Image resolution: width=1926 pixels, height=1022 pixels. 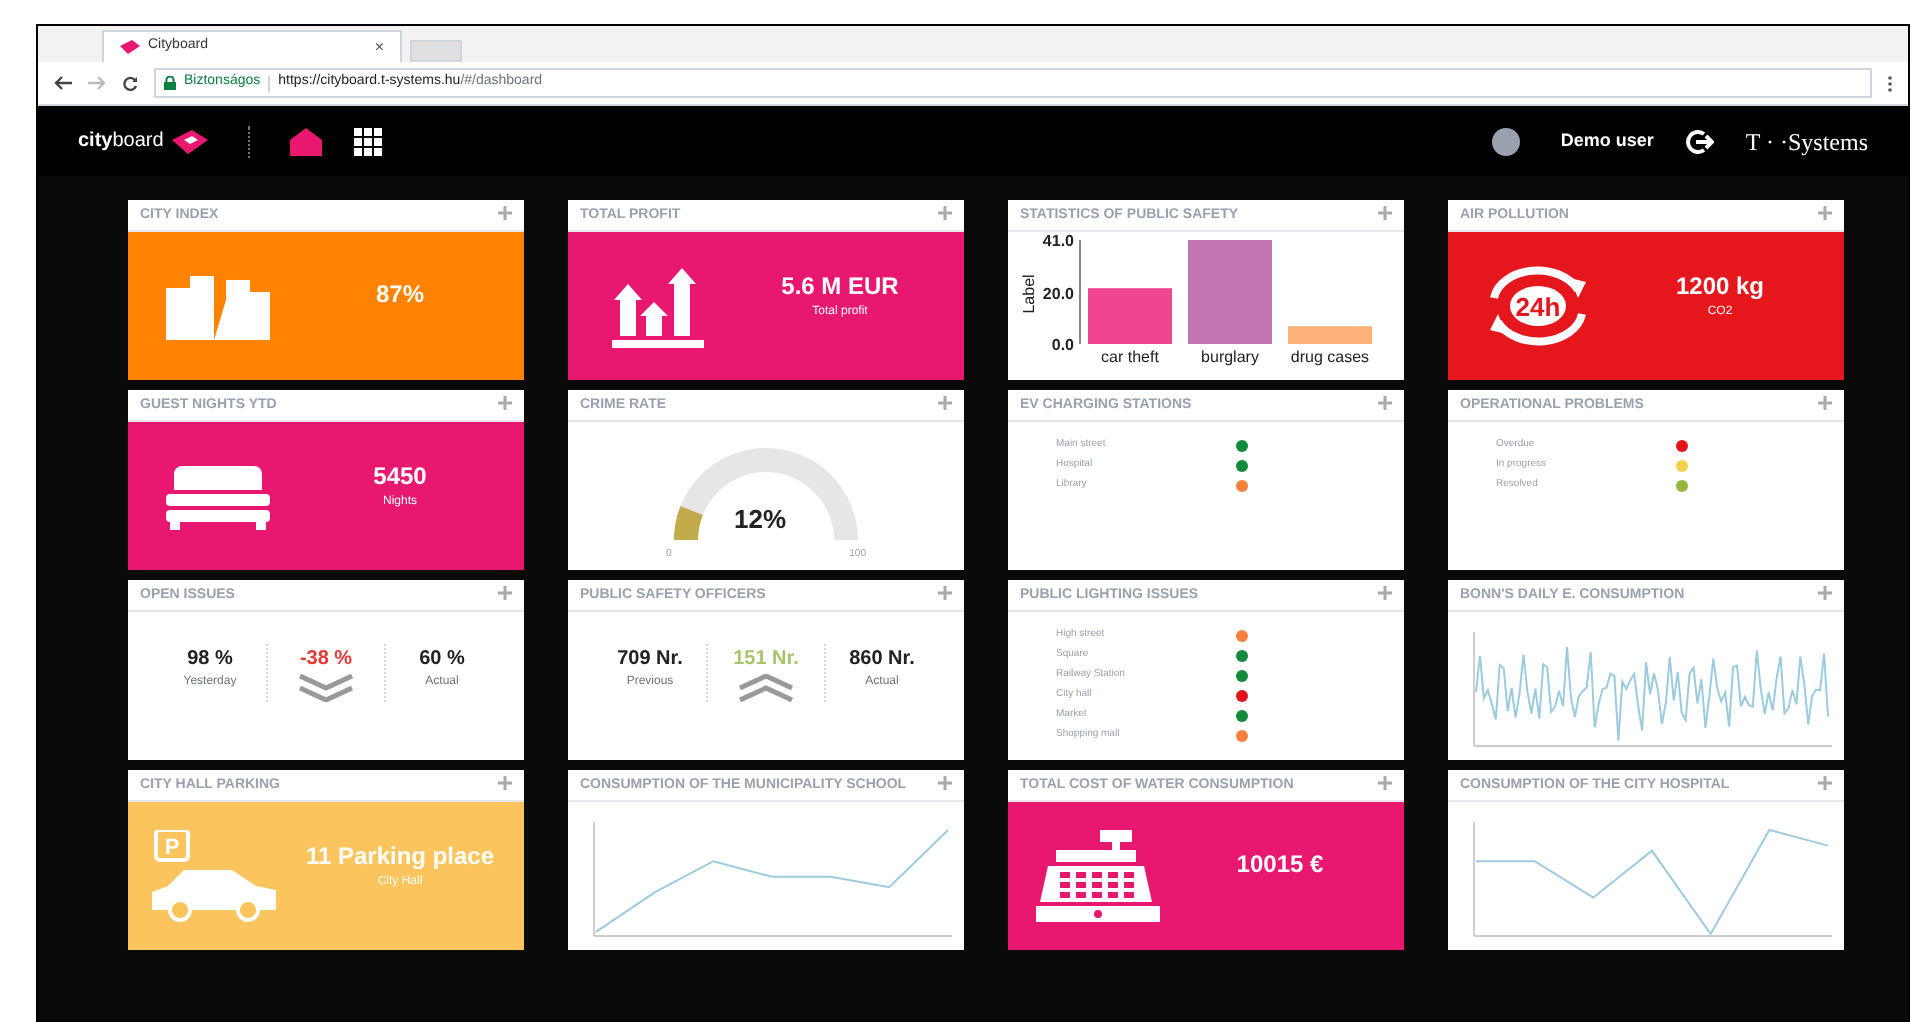 What do you see at coordinates (1330, 357) in the screenshot?
I see `category-label: drug cases` at bounding box center [1330, 357].